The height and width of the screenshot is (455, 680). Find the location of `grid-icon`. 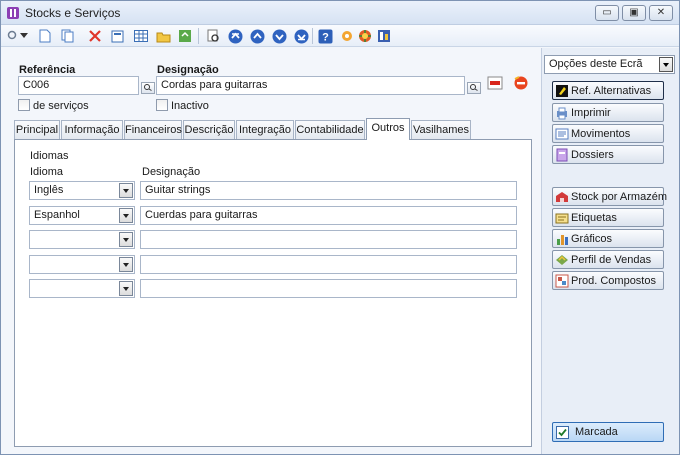

grid-icon is located at coordinates (141, 36).